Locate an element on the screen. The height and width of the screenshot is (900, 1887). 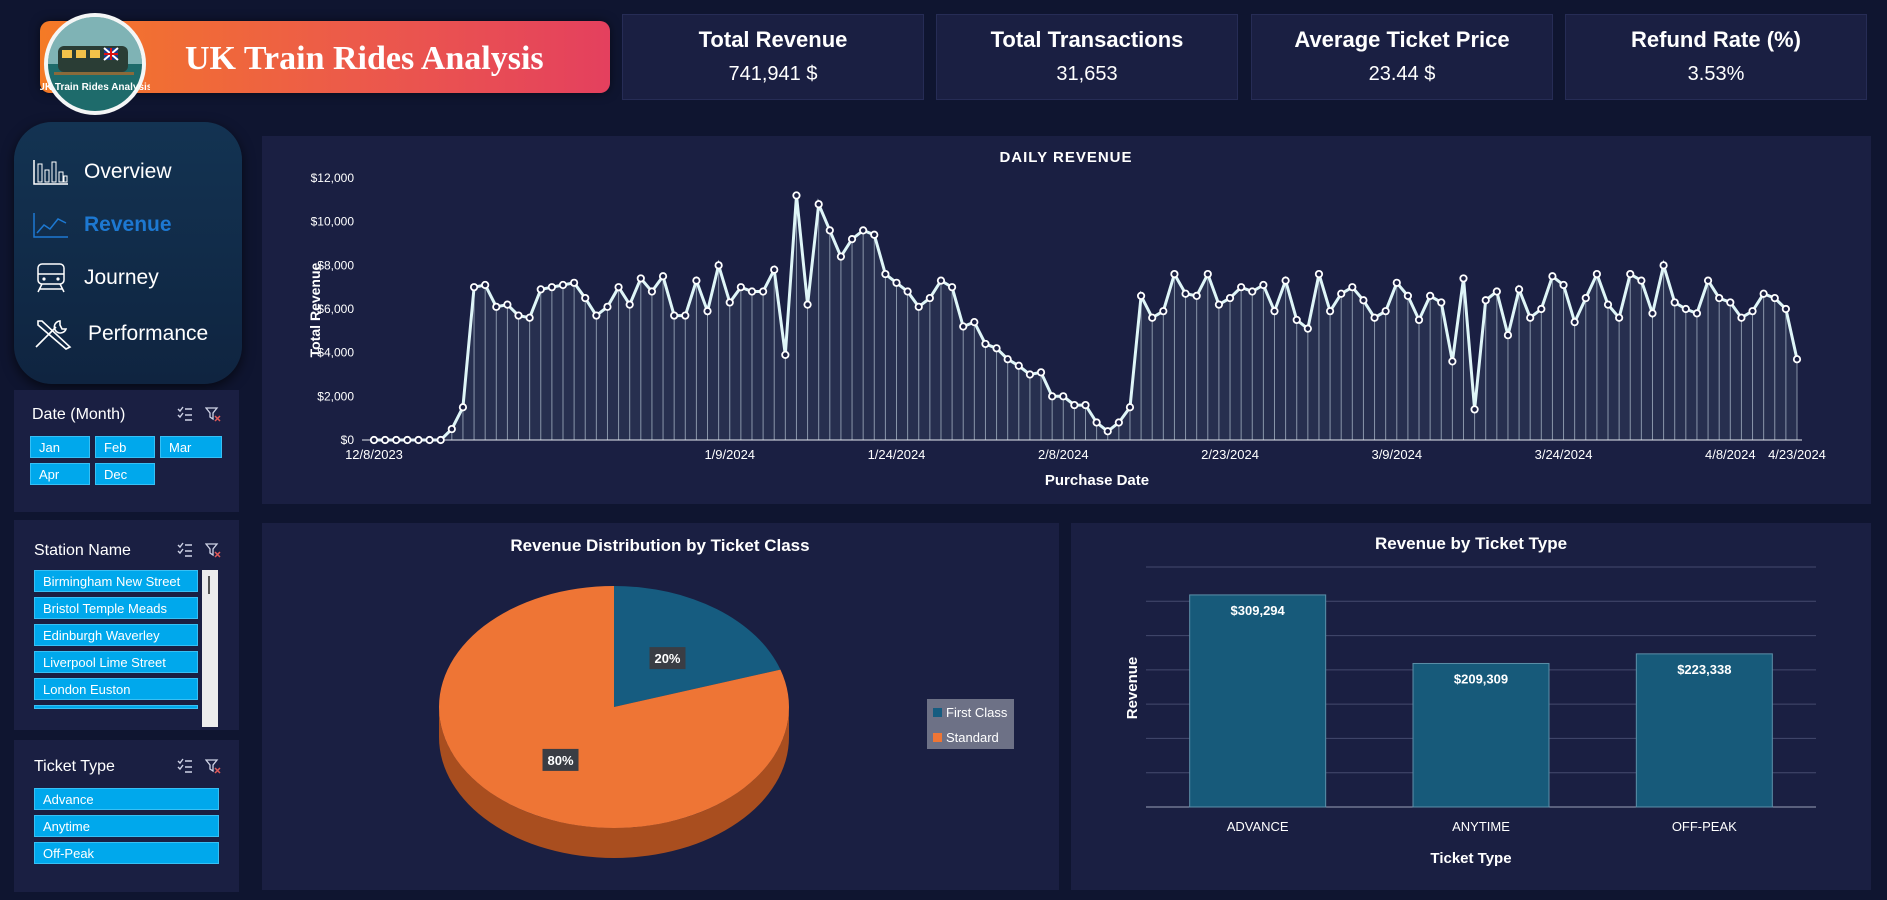
slicer-chip-month: Jan is located at coordinates (60, 447).